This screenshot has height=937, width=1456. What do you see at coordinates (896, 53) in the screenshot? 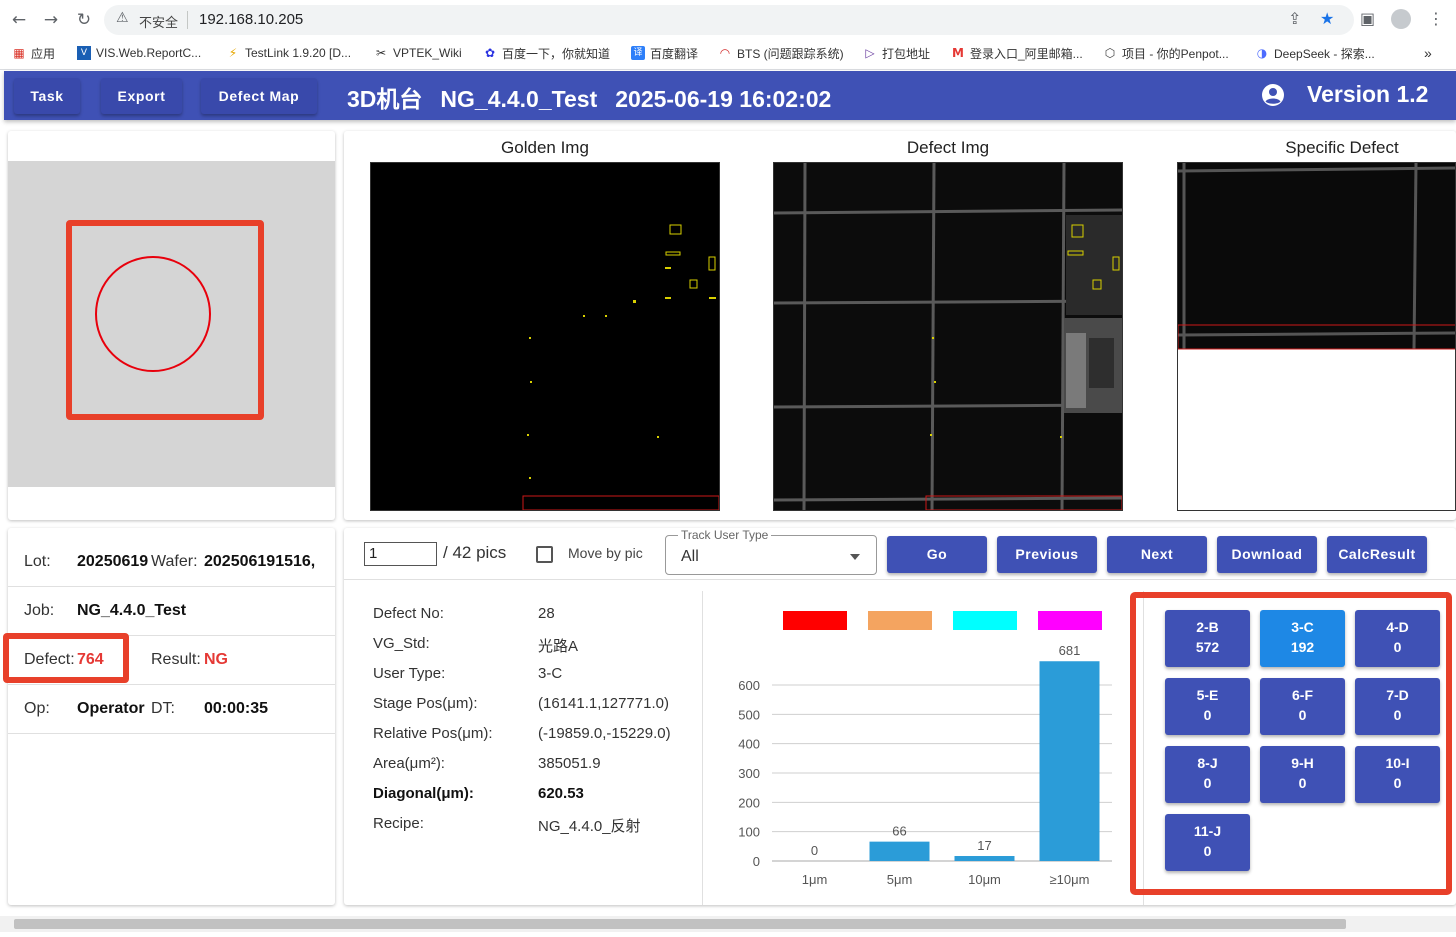
I see `bookmark-package: ▷ 打包地址` at bounding box center [896, 53].